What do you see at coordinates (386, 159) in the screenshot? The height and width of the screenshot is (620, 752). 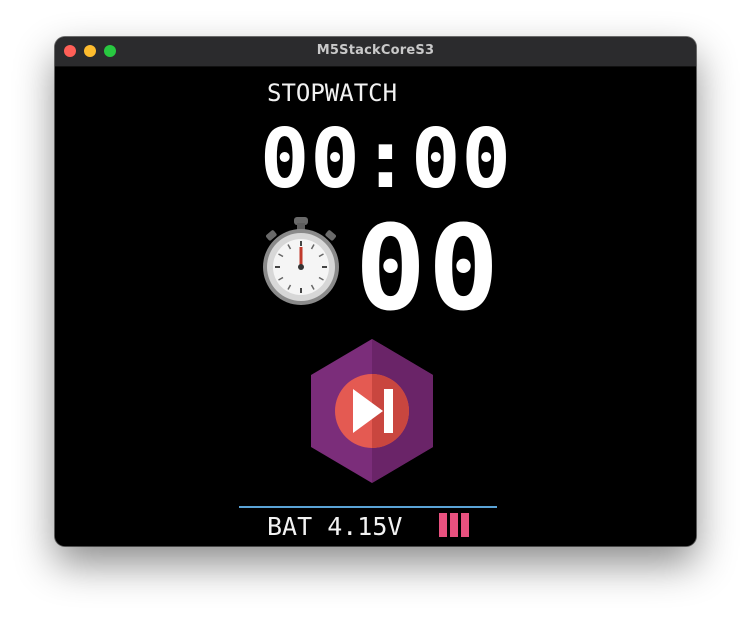 I see `timer-display: 00:00` at bounding box center [386, 159].